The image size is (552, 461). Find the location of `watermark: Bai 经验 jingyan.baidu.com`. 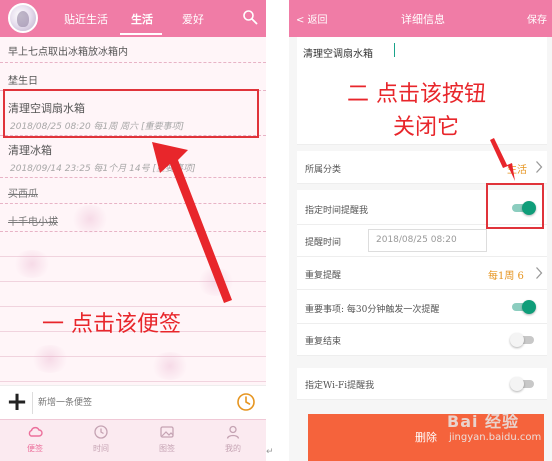

watermark: Bai 经验 jingyan.baidu.com is located at coordinates (499, 427).